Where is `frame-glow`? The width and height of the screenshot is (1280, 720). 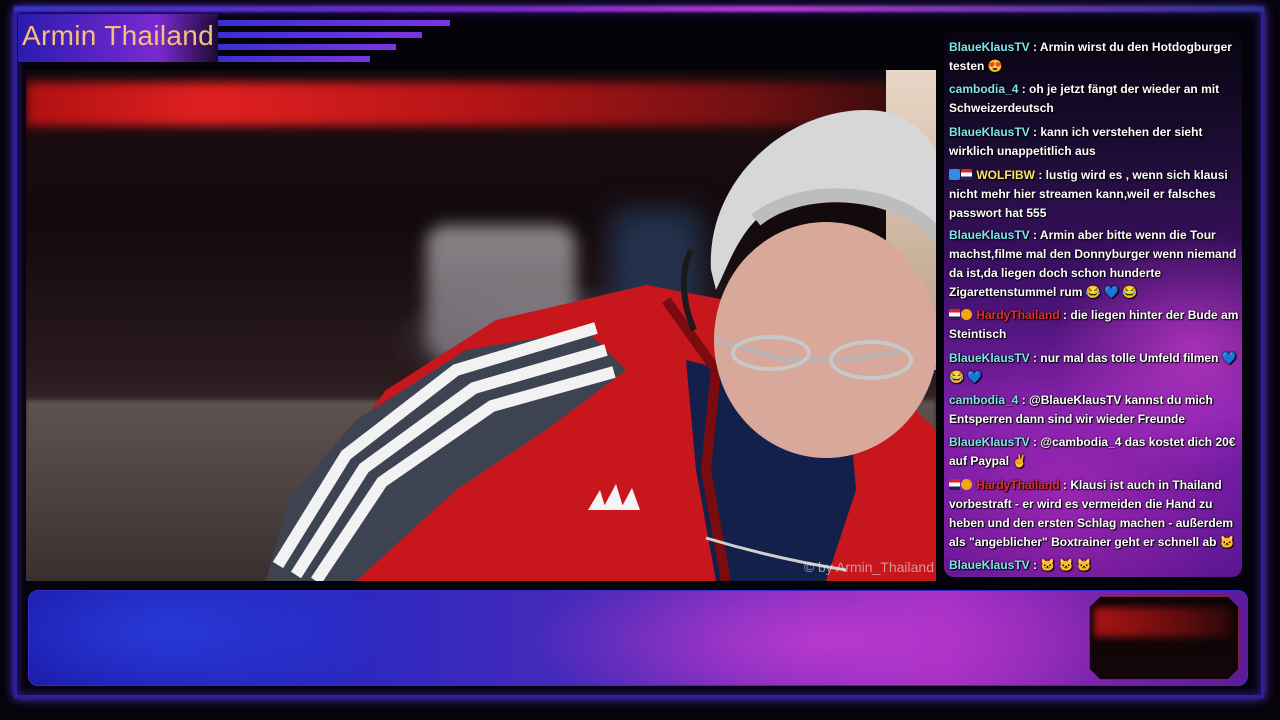
frame-glow is located at coordinates (639, 9).